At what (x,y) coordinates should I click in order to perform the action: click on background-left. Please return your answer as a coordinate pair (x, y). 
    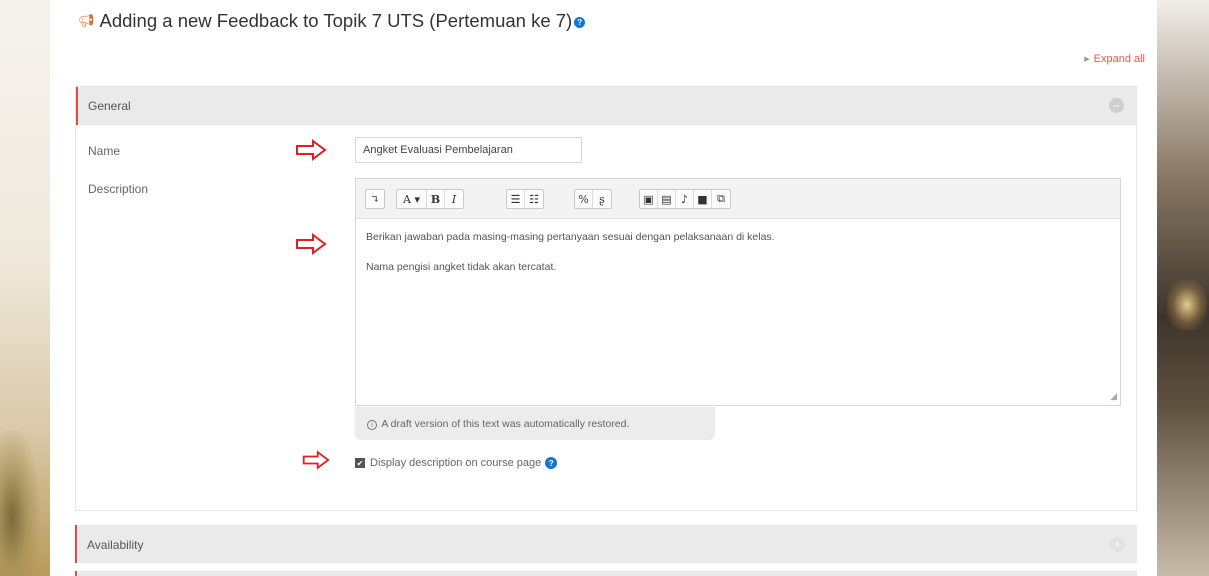
    Looking at the image, I should click on (25, 288).